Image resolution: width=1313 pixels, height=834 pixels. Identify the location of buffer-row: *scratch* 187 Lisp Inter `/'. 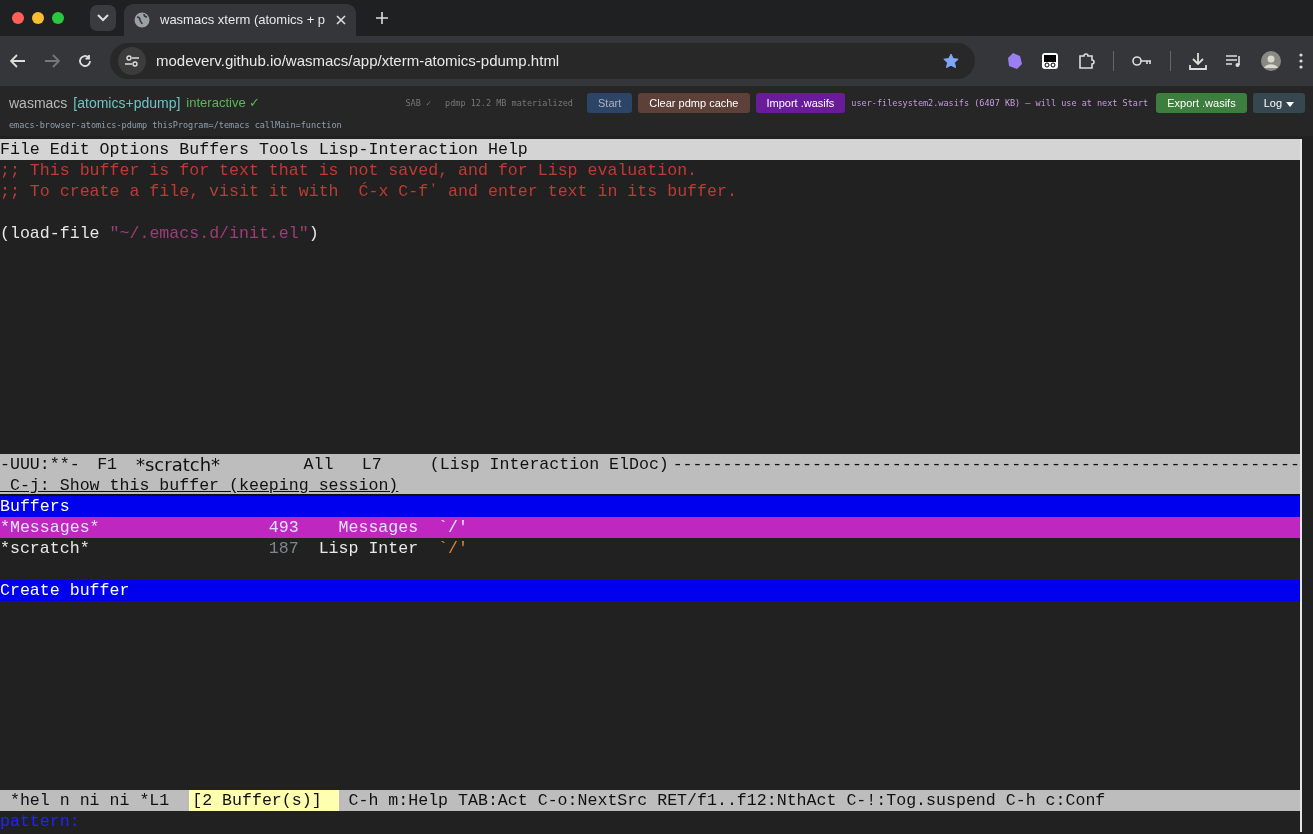
(650, 548).